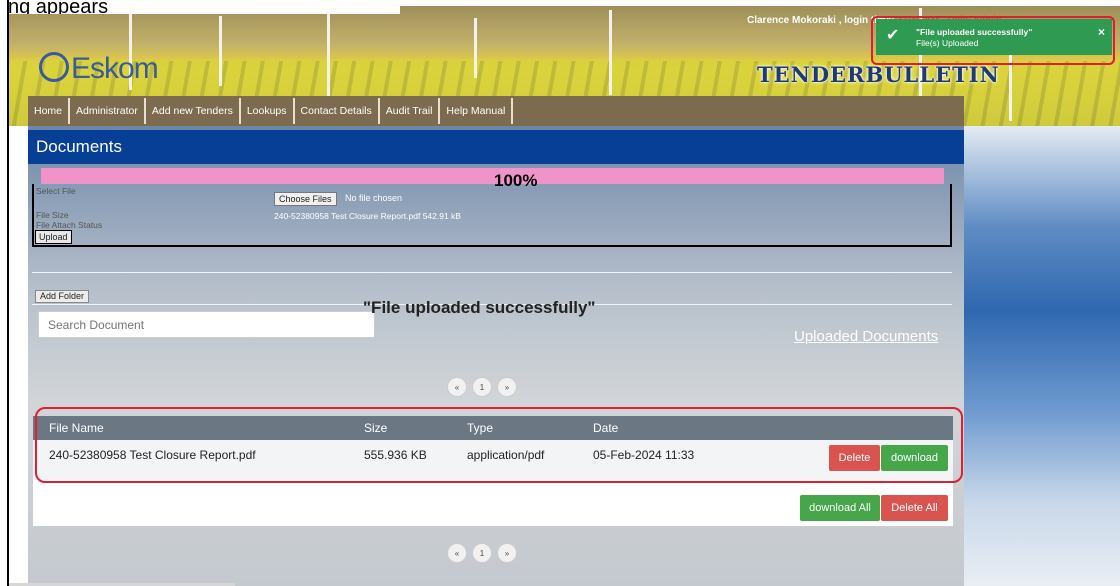  What do you see at coordinates (49, 111) in the screenshot?
I see `nav-home: Home` at bounding box center [49, 111].